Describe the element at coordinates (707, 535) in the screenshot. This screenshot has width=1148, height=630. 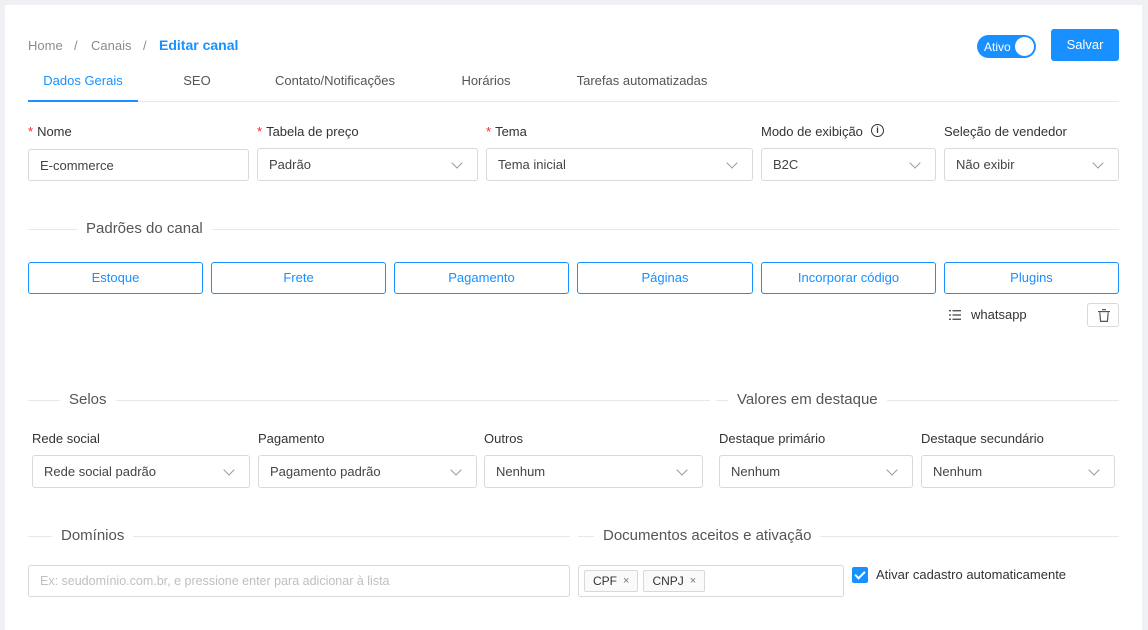
I see `documents-title: Documentos aceitos e ativação` at that location.